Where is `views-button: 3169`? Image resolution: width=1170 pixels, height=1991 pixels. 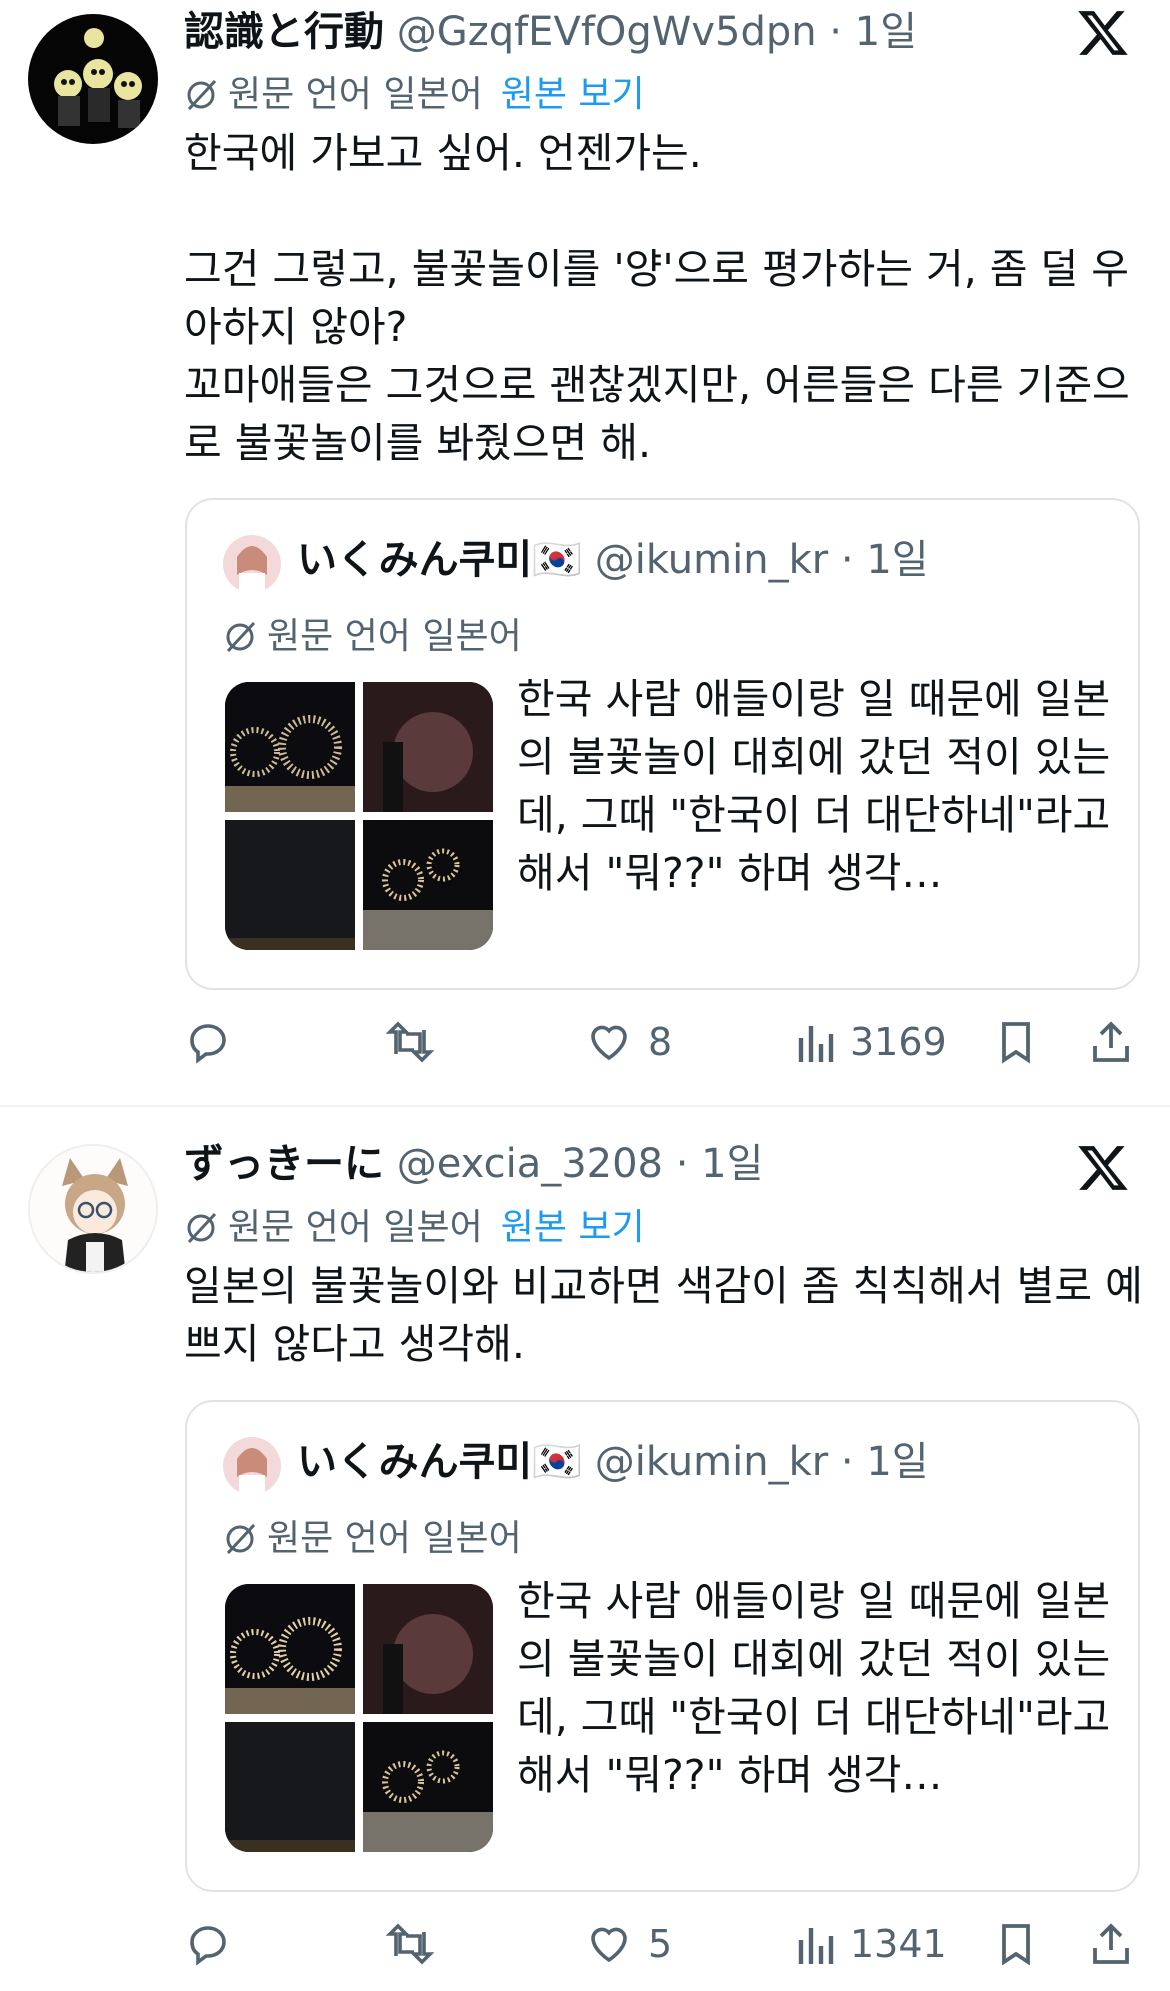 views-button: 3169 is located at coordinates (870, 1042).